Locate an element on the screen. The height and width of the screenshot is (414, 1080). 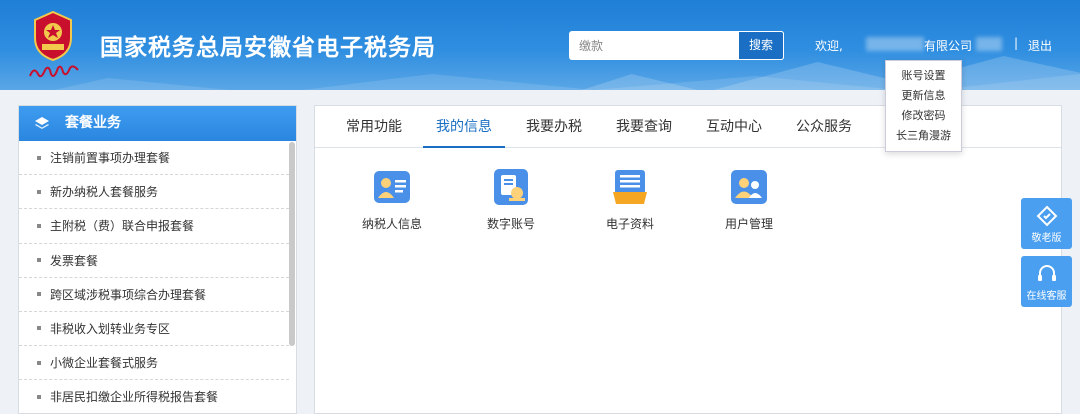
sidebar-item-non-tax-revenue-zone: 非税收入划转业务专区 is located at coordinates (154, 329).